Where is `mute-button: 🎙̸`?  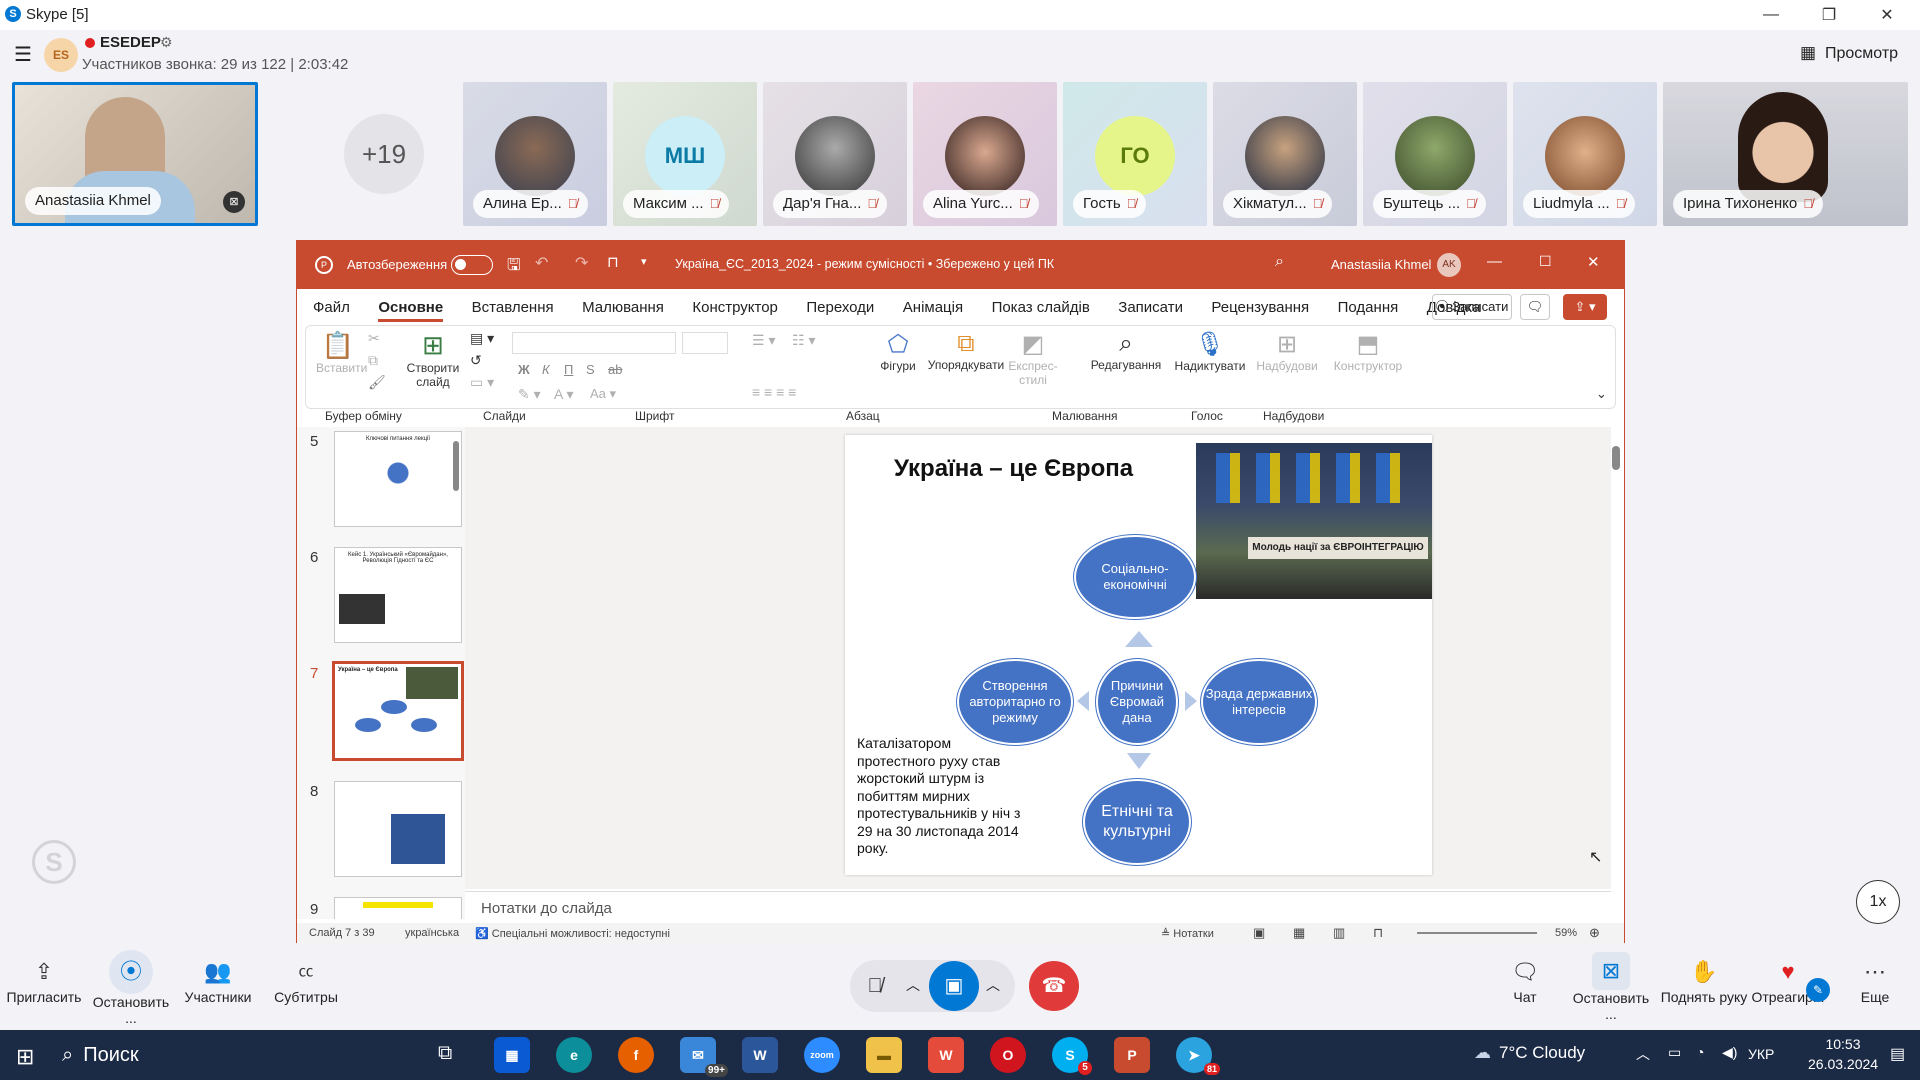 mute-button: 🎙̸ is located at coordinates (875, 986).